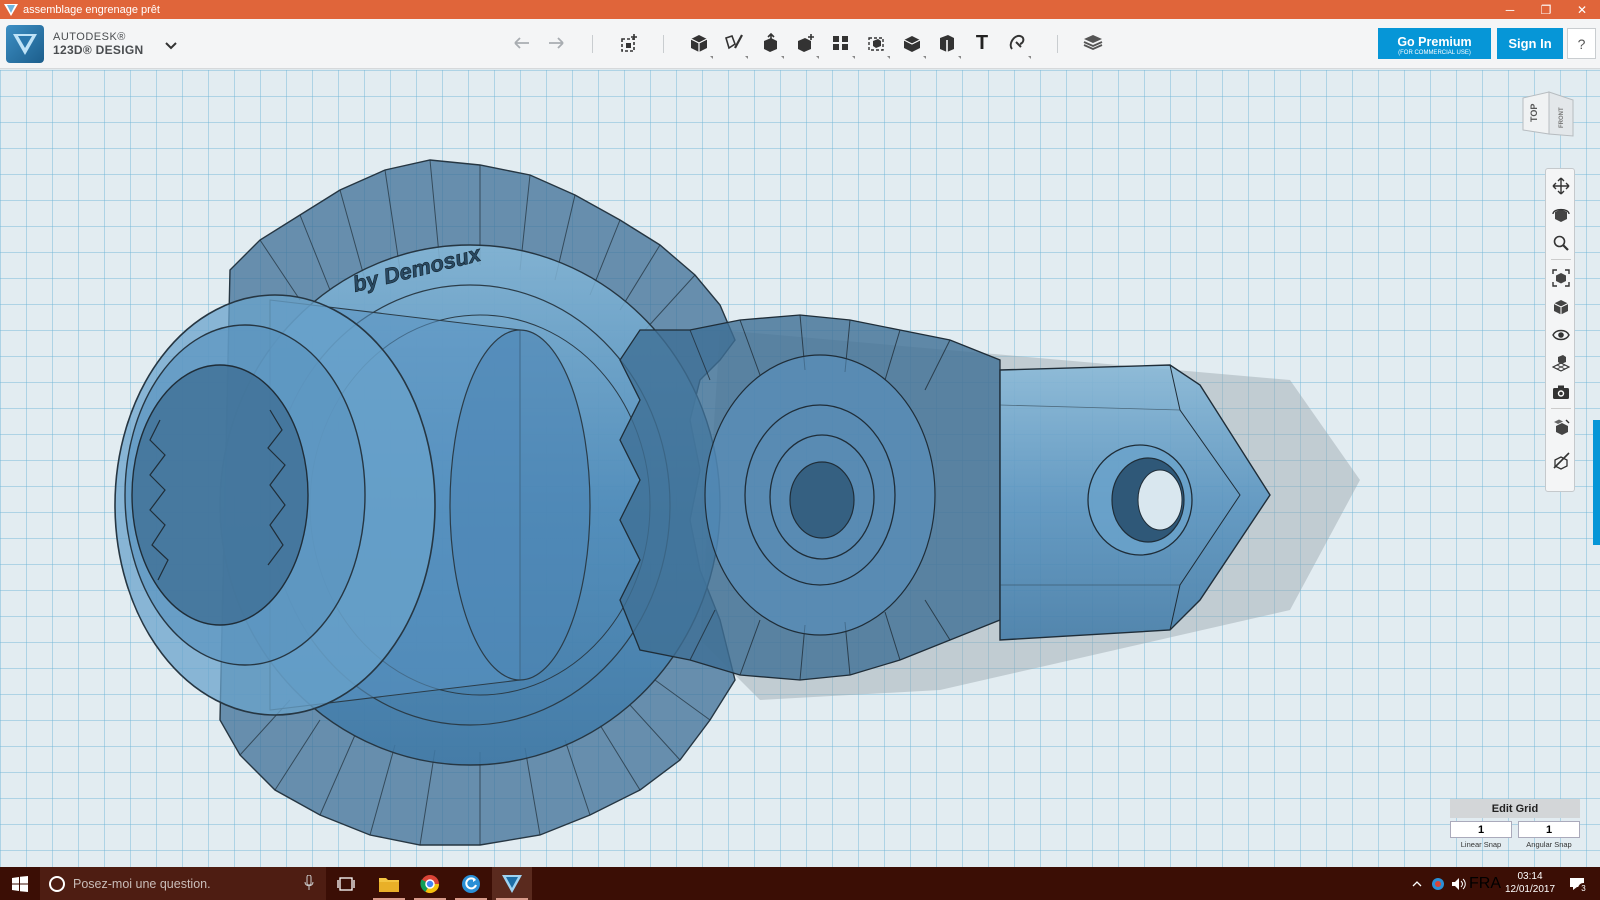 The width and height of the screenshot is (1600, 900). Describe the element at coordinates (471, 883) in the screenshot. I see `taskbar-refresh-app` at that location.